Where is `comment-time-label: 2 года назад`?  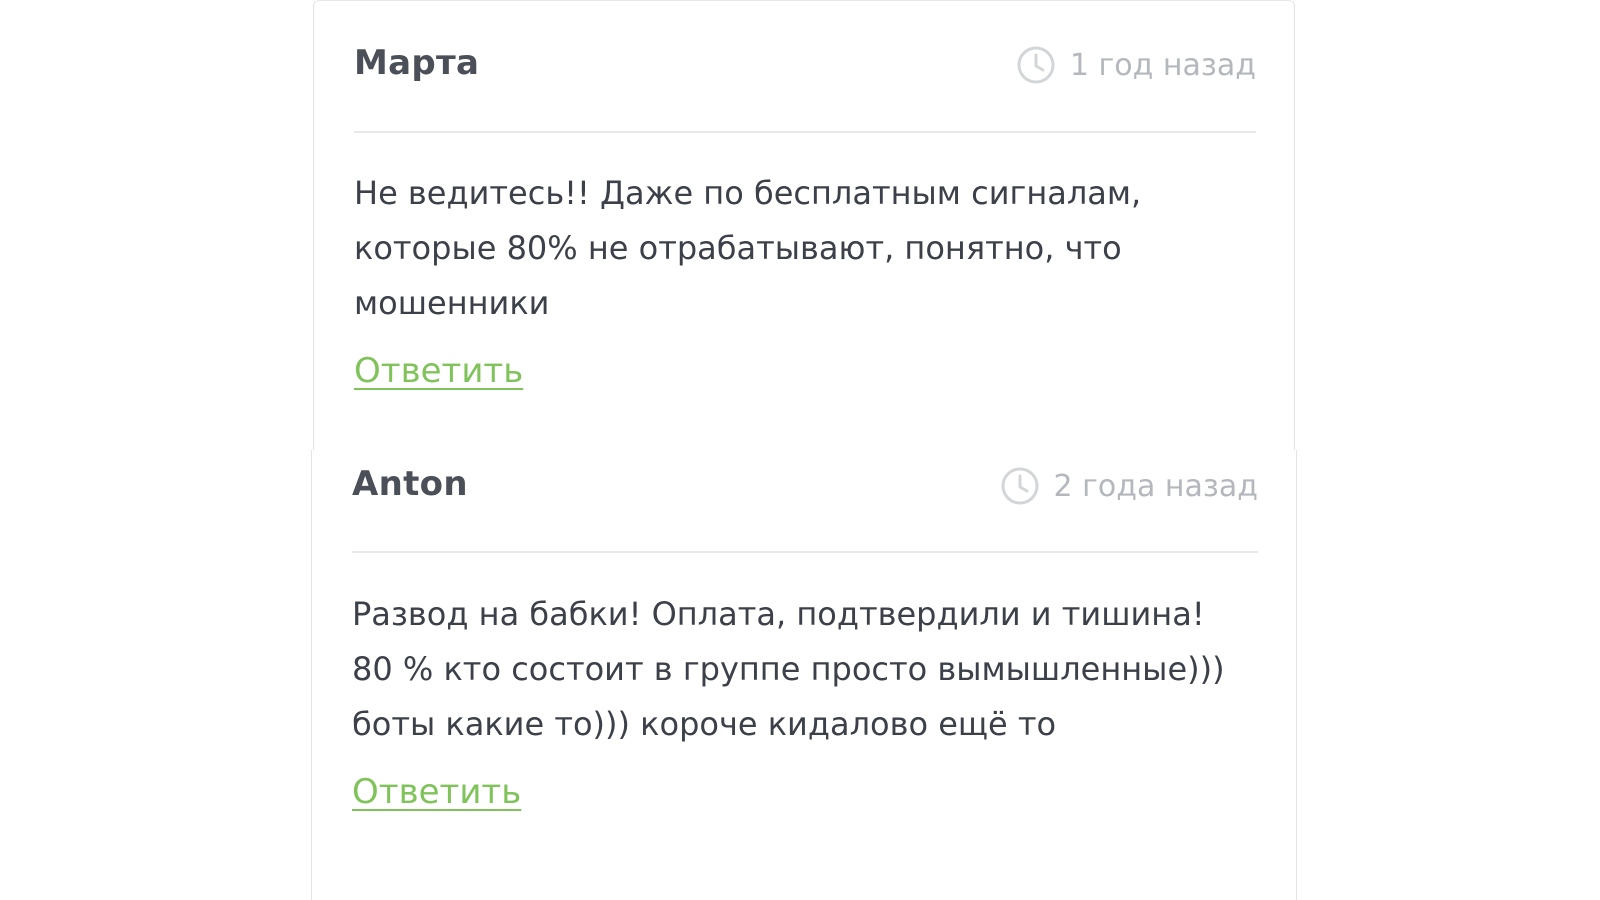 comment-time-label: 2 года назад is located at coordinates (1155, 486).